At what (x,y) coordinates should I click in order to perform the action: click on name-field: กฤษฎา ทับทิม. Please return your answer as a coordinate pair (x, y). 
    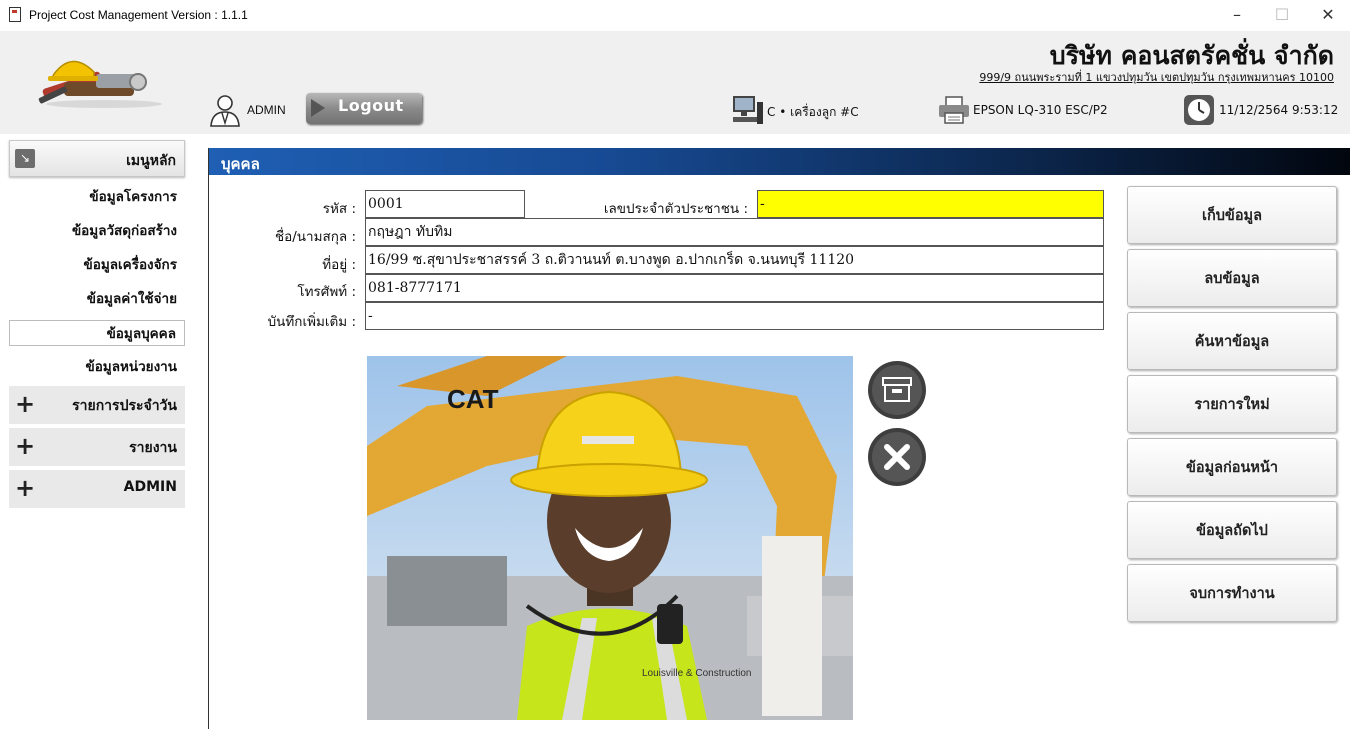
    Looking at the image, I should click on (734, 232).